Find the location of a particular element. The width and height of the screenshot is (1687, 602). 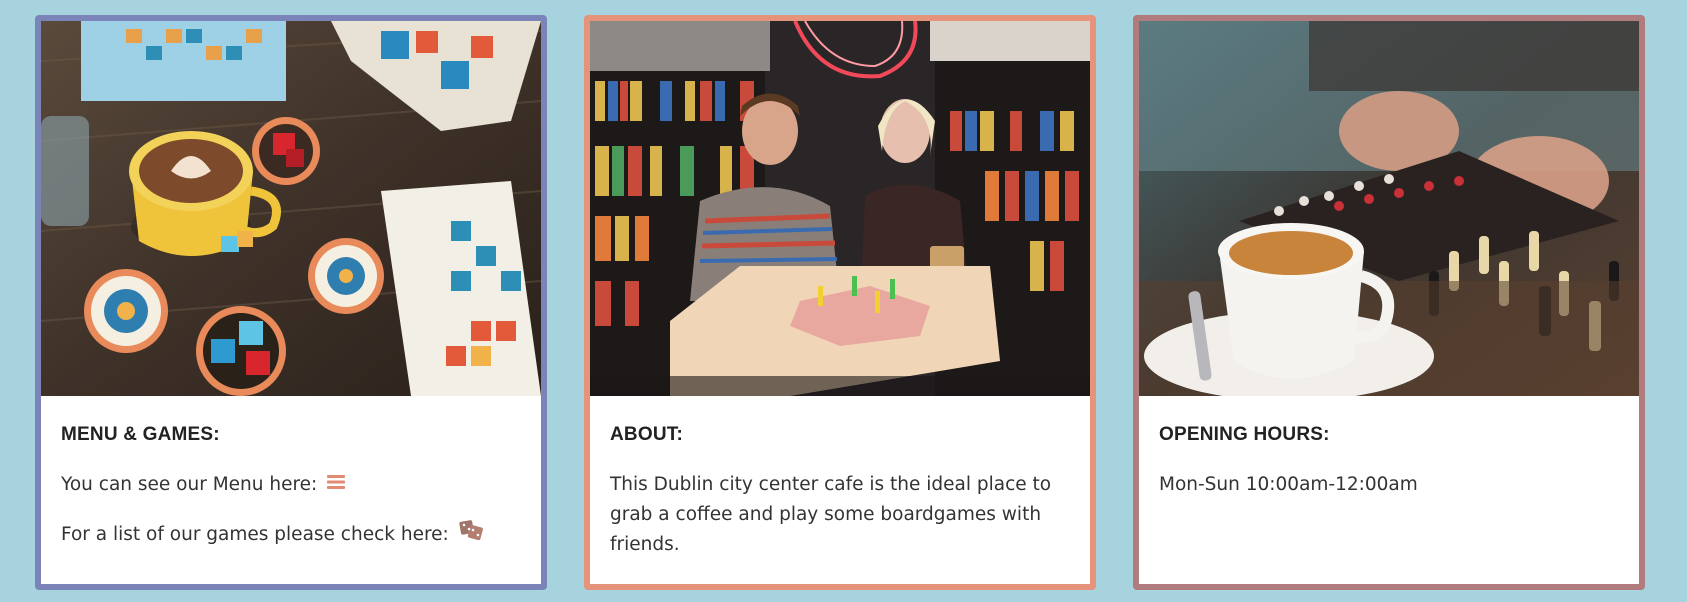

card-title: MENU & GAMES: is located at coordinates (140, 434).